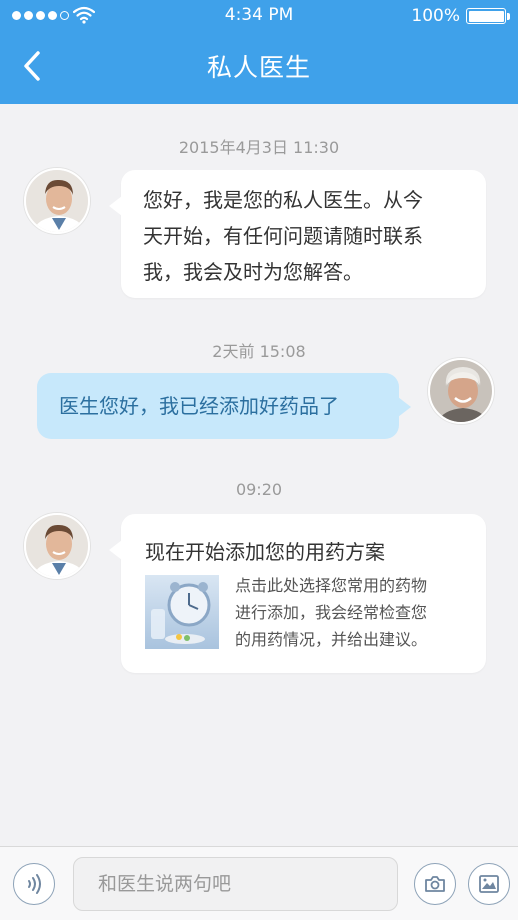 The image size is (518, 920). I want to click on camera-button, so click(435, 884).